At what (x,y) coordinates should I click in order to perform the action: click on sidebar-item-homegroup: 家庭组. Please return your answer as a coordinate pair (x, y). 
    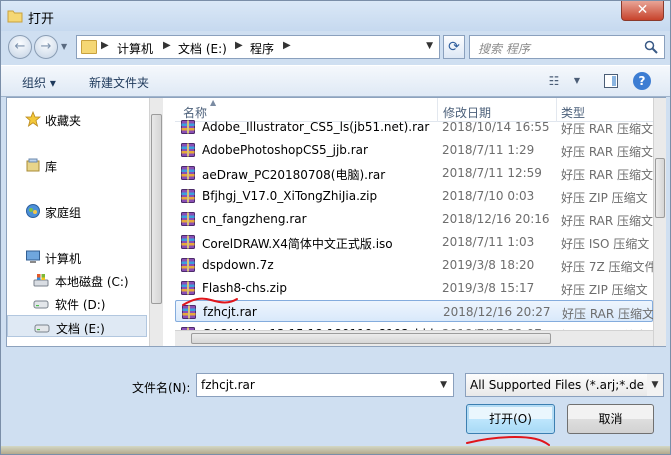
    Looking at the image, I should click on (77, 211).